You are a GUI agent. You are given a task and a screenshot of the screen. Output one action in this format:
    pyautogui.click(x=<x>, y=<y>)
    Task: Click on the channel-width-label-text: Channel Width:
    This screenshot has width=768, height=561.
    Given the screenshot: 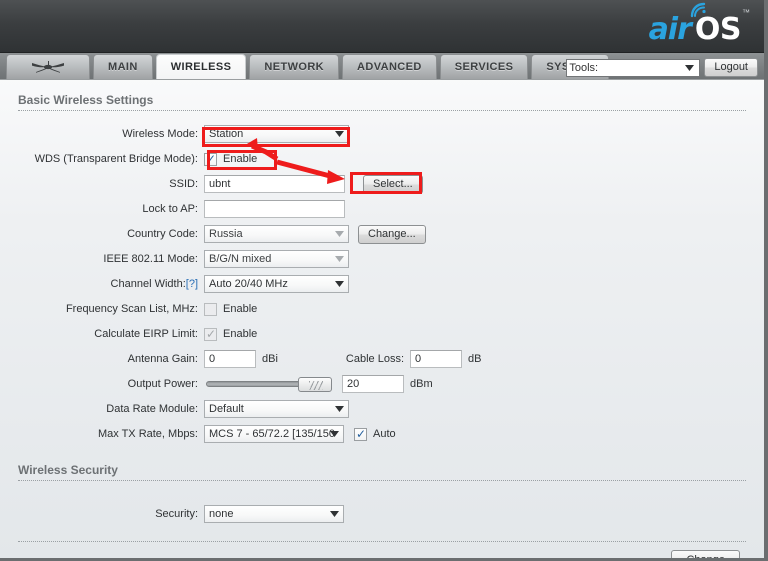 What is the action you would take?
    pyautogui.click(x=148, y=284)
    